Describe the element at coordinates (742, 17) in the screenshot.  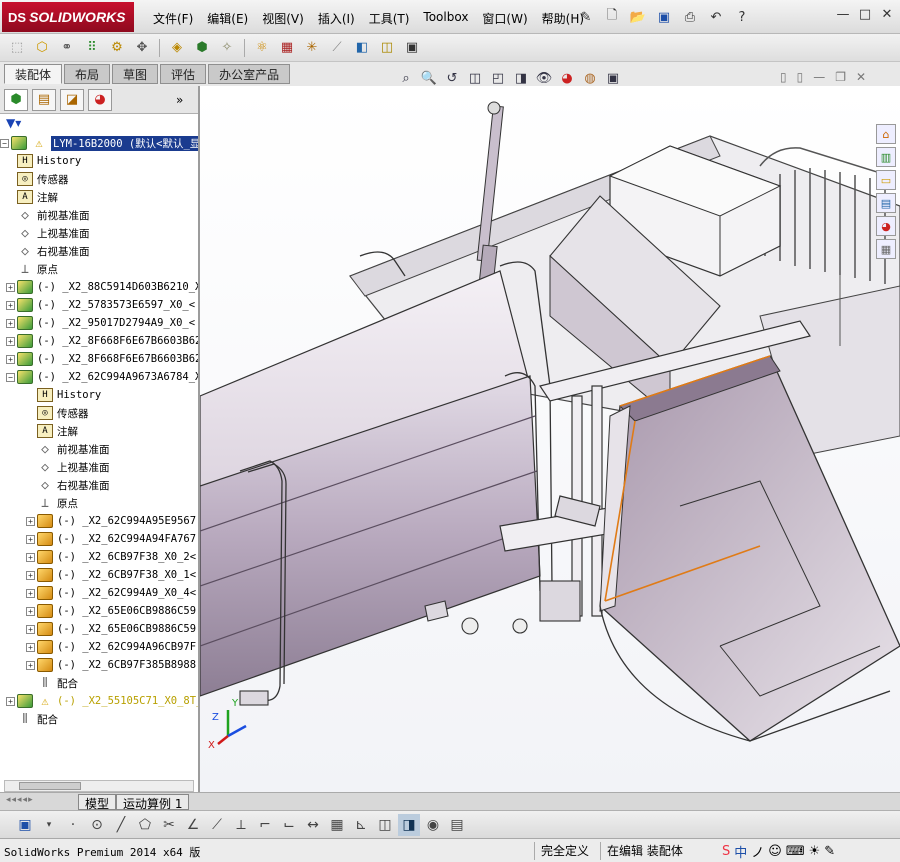
I see `help-icon: ?` at that location.